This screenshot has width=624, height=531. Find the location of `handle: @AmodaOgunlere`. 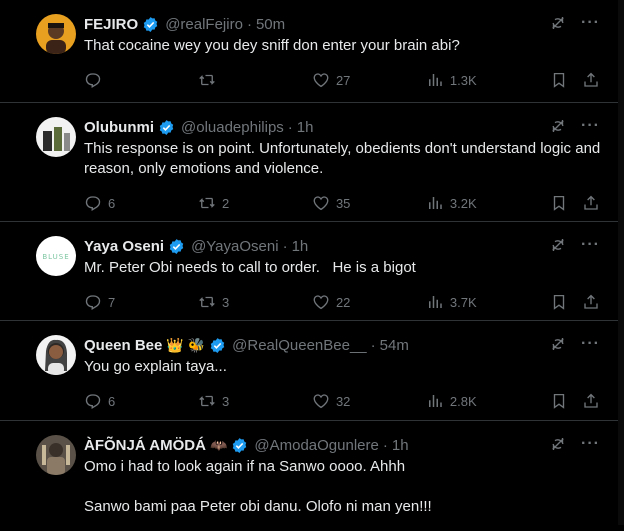

handle: @AmodaOgunlere is located at coordinates (316, 445).